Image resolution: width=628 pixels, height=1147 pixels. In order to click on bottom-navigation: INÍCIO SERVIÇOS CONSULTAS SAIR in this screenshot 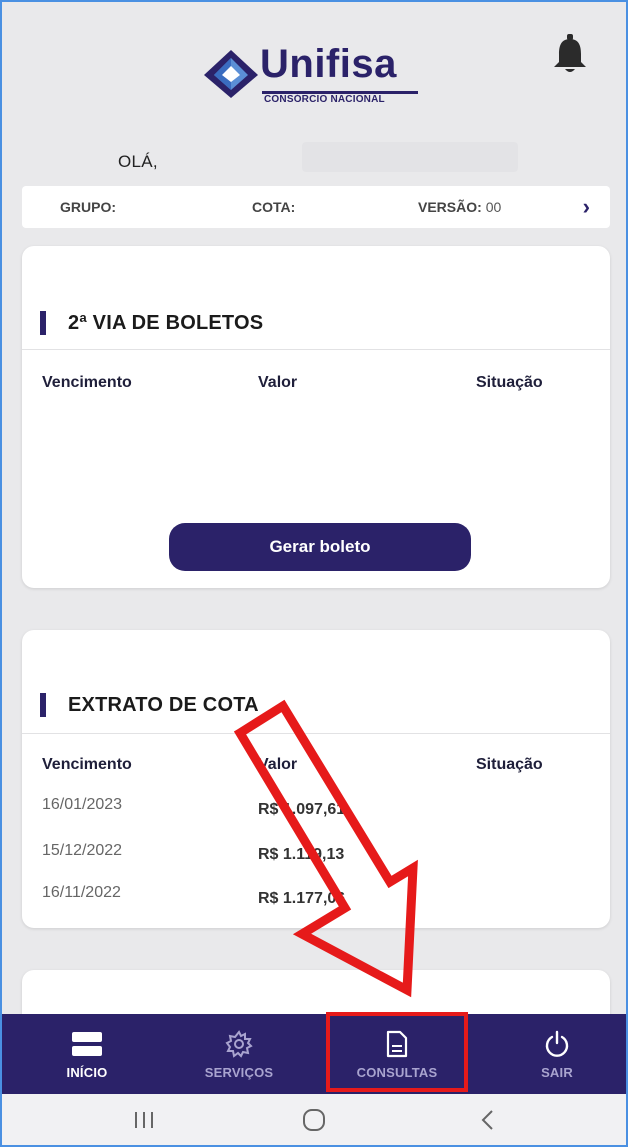, I will do `click(314, 1054)`.